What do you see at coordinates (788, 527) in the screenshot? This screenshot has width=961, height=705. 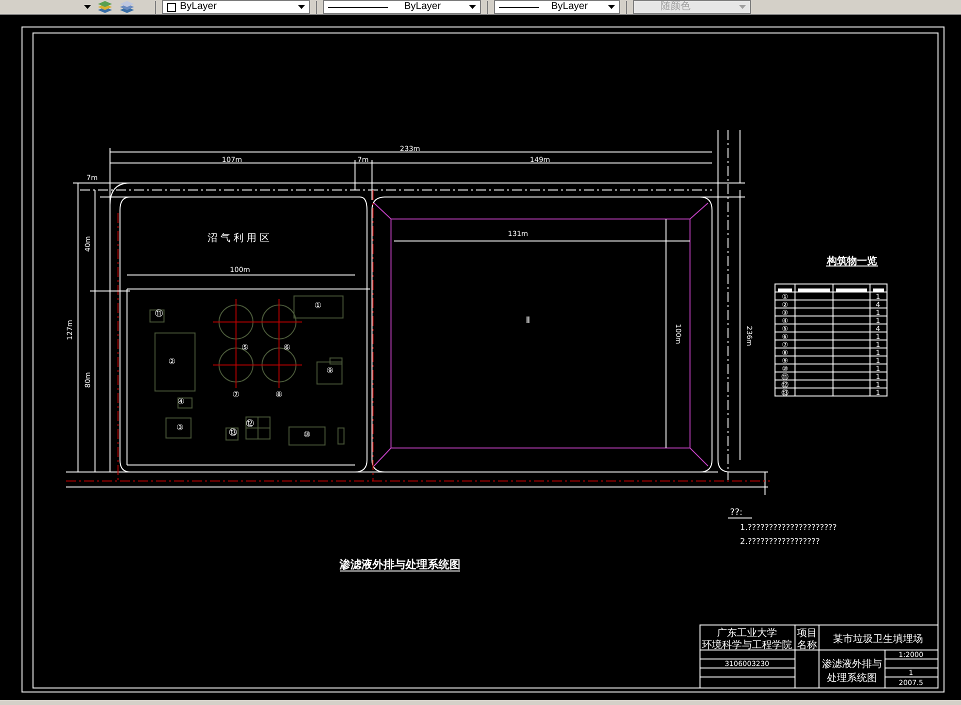 I see `note-text: 1.?????????????????????` at bounding box center [788, 527].